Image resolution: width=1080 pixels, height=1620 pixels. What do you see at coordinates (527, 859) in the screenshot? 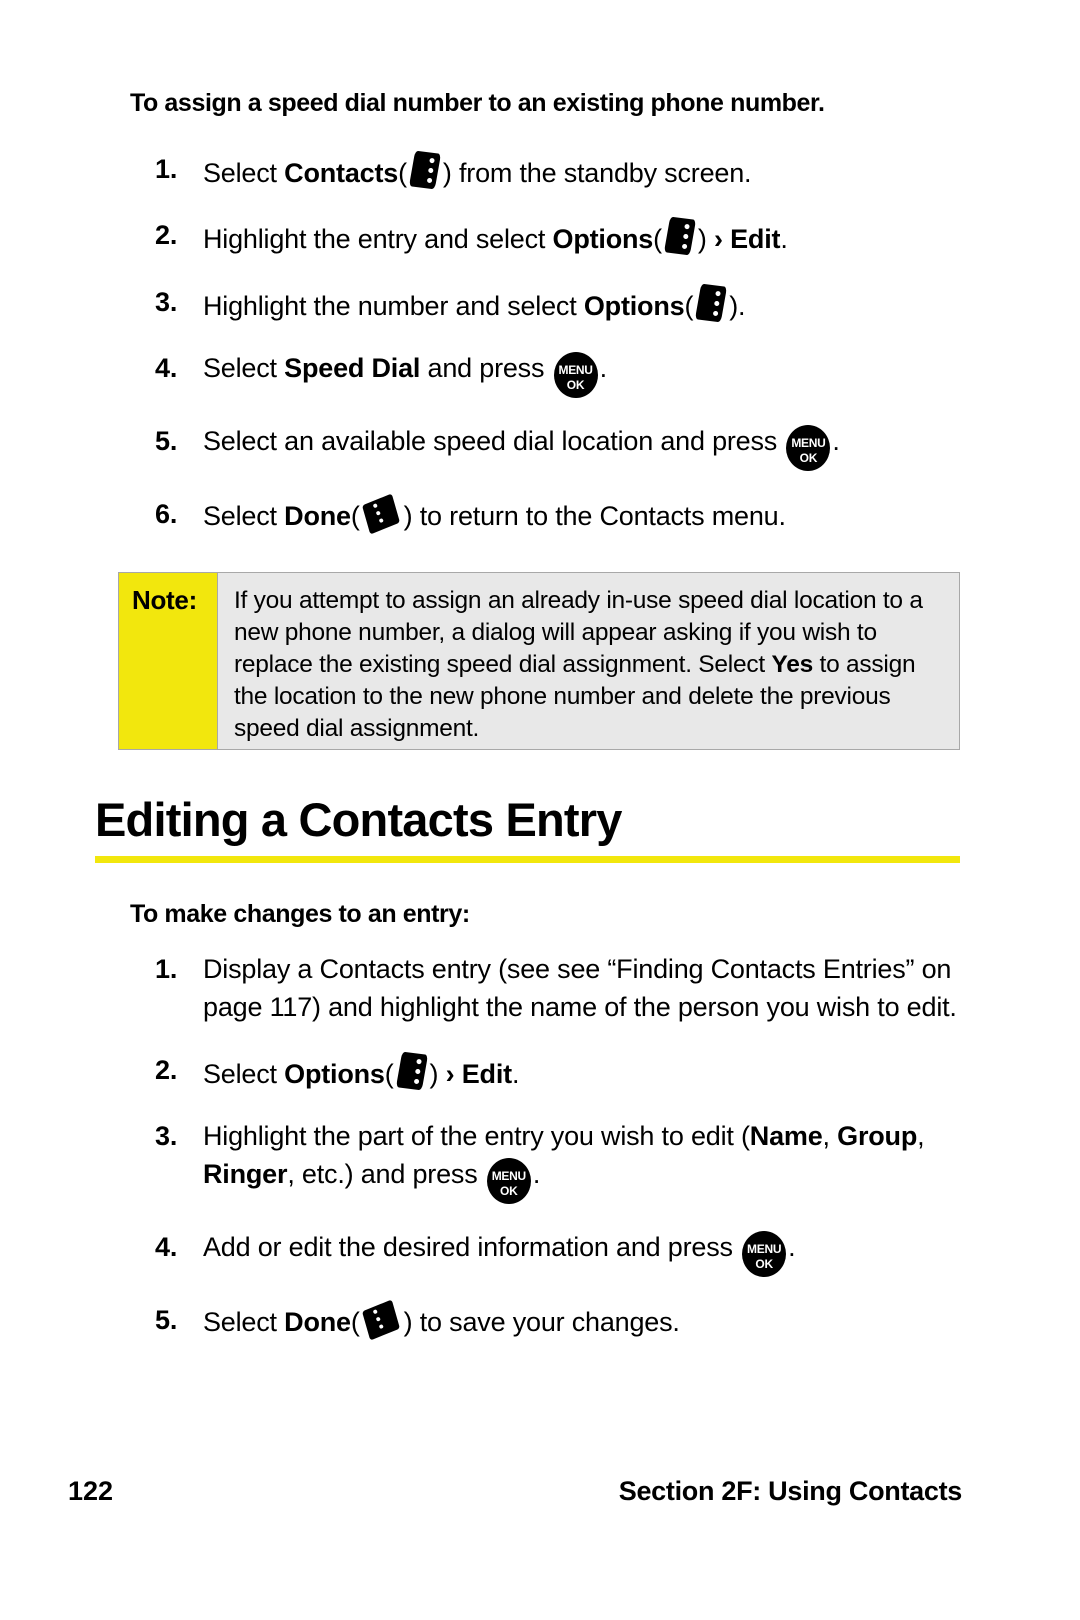
I see `heading-rule-divider` at bounding box center [527, 859].